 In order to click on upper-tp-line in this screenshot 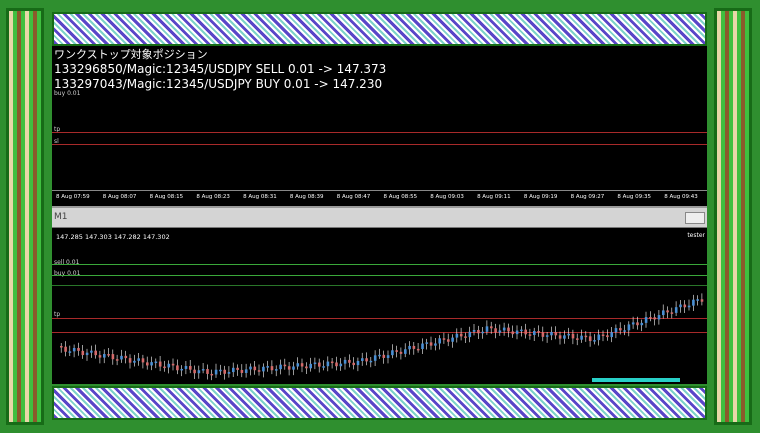, I will do `click(379, 132)`.